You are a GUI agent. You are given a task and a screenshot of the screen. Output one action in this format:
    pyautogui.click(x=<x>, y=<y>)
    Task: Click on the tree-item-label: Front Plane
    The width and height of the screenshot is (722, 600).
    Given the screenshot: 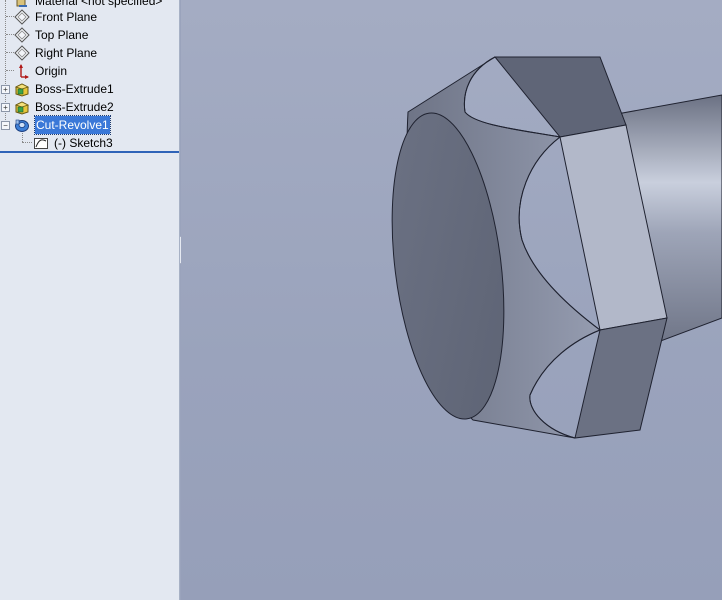 What is the action you would take?
    pyautogui.click(x=66, y=17)
    